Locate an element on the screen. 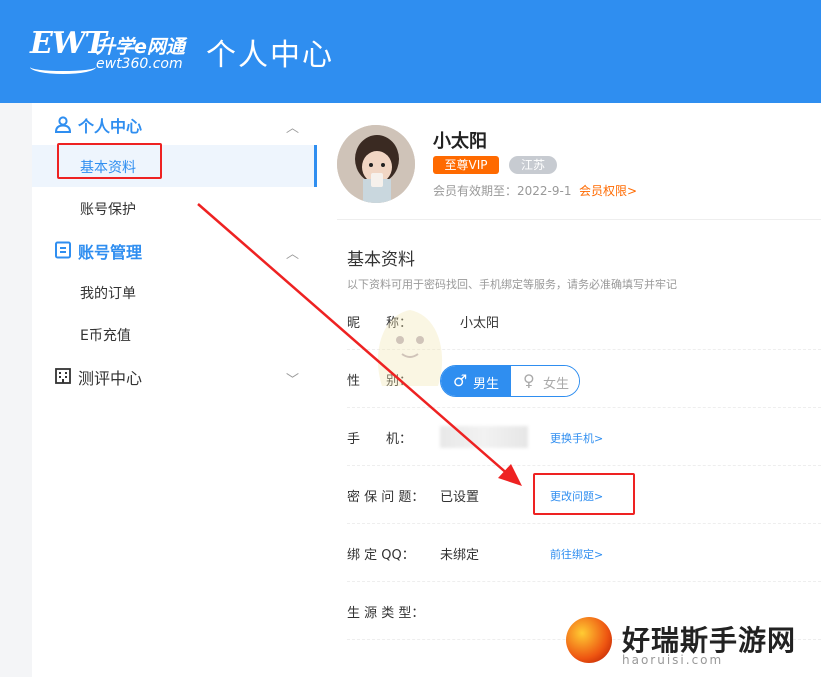 This screenshot has width=821, height=677. watermark-subtext: haoruisi.com is located at coordinates (673, 660).